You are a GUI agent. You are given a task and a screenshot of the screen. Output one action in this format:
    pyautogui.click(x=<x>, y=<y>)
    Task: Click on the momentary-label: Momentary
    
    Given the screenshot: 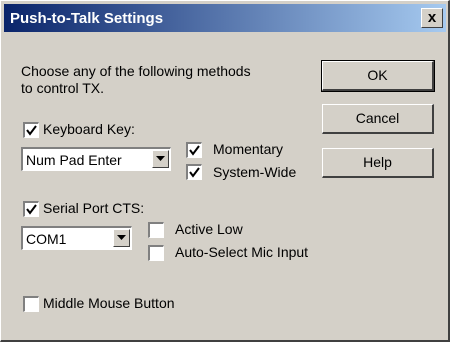 What is the action you would take?
    pyautogui.click(x=248, y=149)
    